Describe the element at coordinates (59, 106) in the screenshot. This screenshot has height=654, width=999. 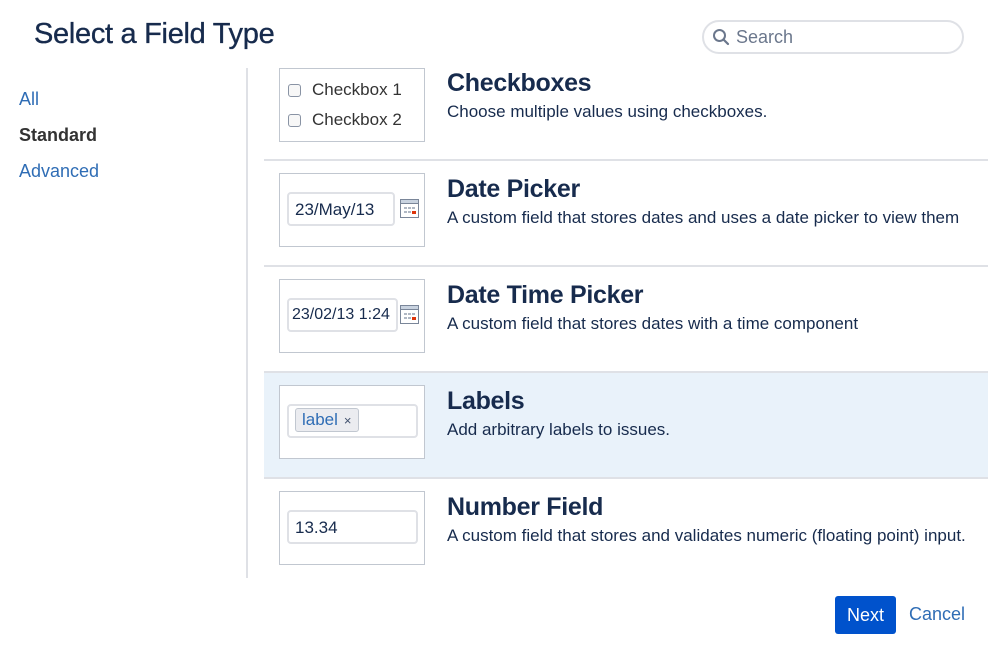
I see `nav-item-all: All` at that location.